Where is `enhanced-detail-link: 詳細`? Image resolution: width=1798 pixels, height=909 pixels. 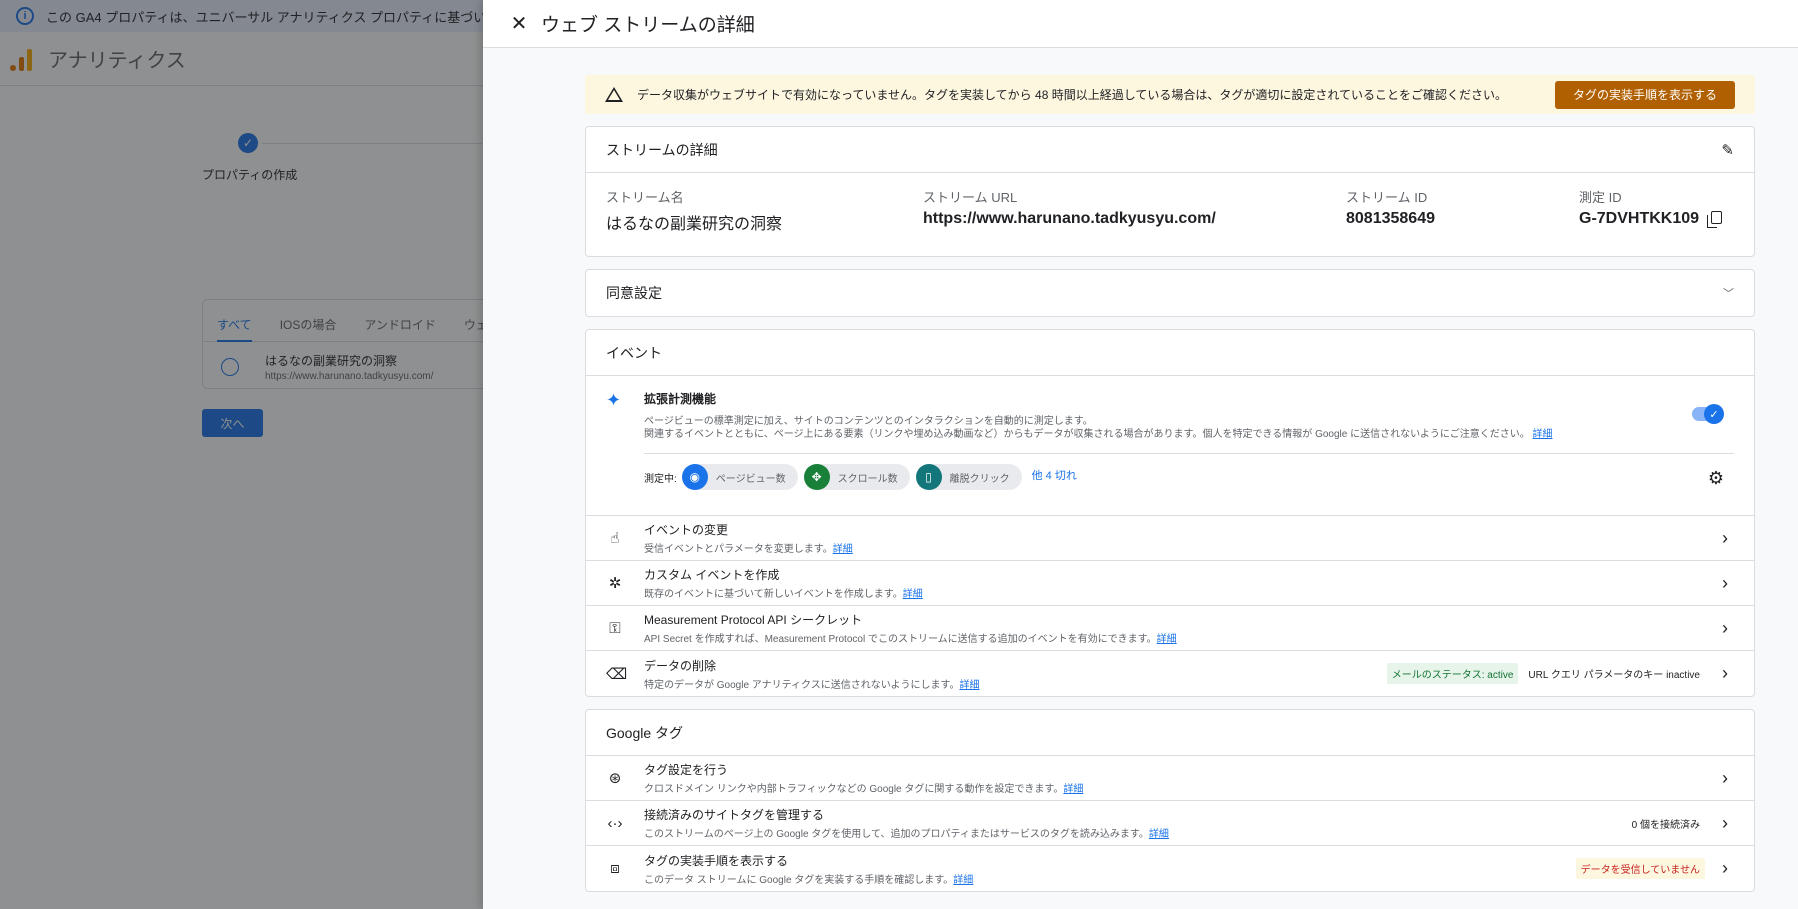
enhanced-detail-link: 詳細 is located at coordinates (1542, 434).